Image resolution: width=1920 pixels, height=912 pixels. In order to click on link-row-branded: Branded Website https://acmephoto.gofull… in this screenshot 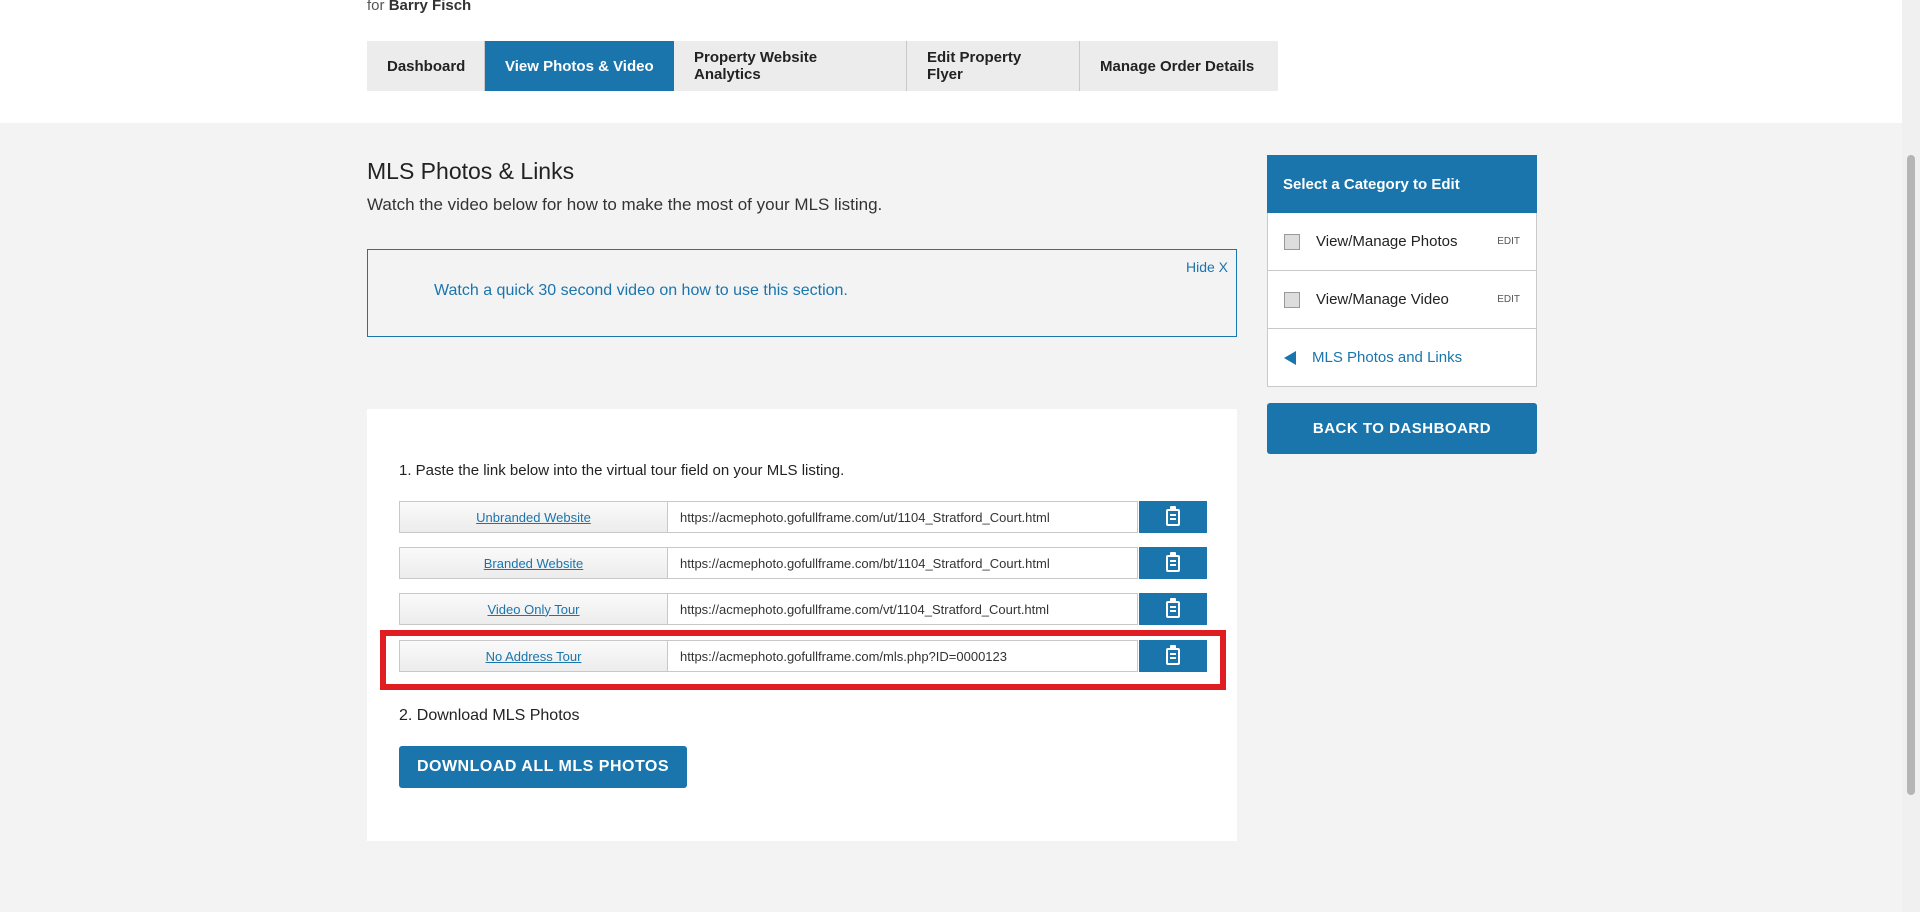, I will do `click(803, 563)`.